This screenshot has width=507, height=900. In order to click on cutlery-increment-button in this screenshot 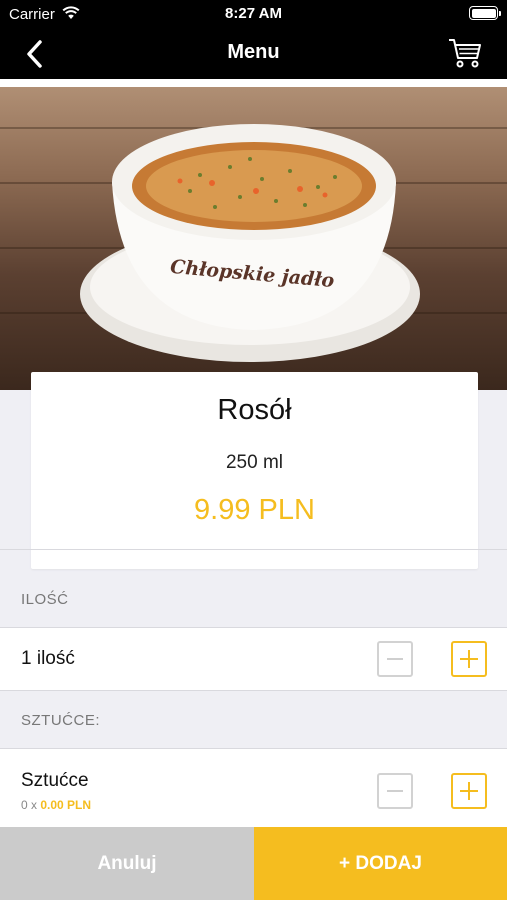, I will do `click(469, 791)`.